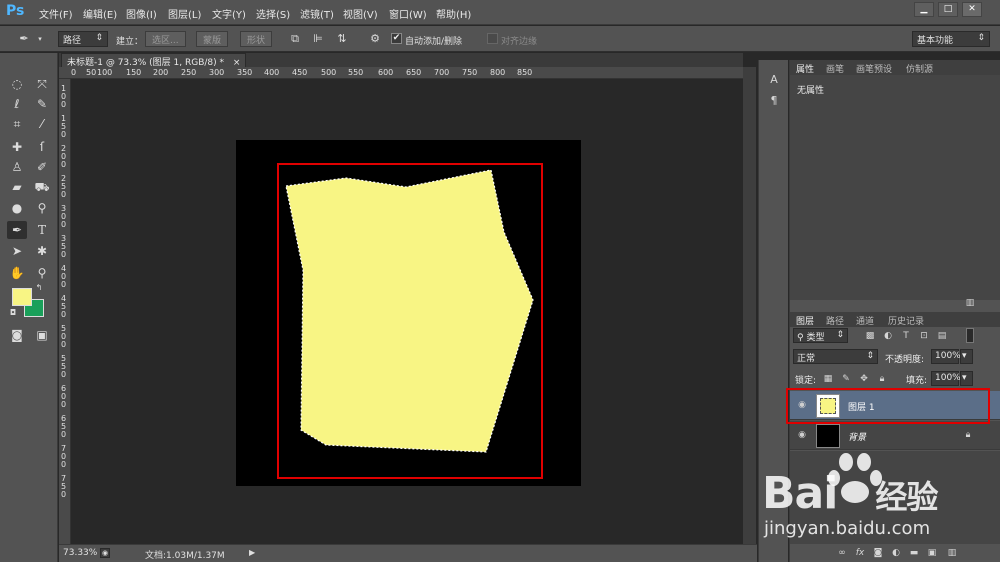  Describe the element at coordinates (80, 553) in the screenshot. I see `zoom-level: 73.33%` at that location.